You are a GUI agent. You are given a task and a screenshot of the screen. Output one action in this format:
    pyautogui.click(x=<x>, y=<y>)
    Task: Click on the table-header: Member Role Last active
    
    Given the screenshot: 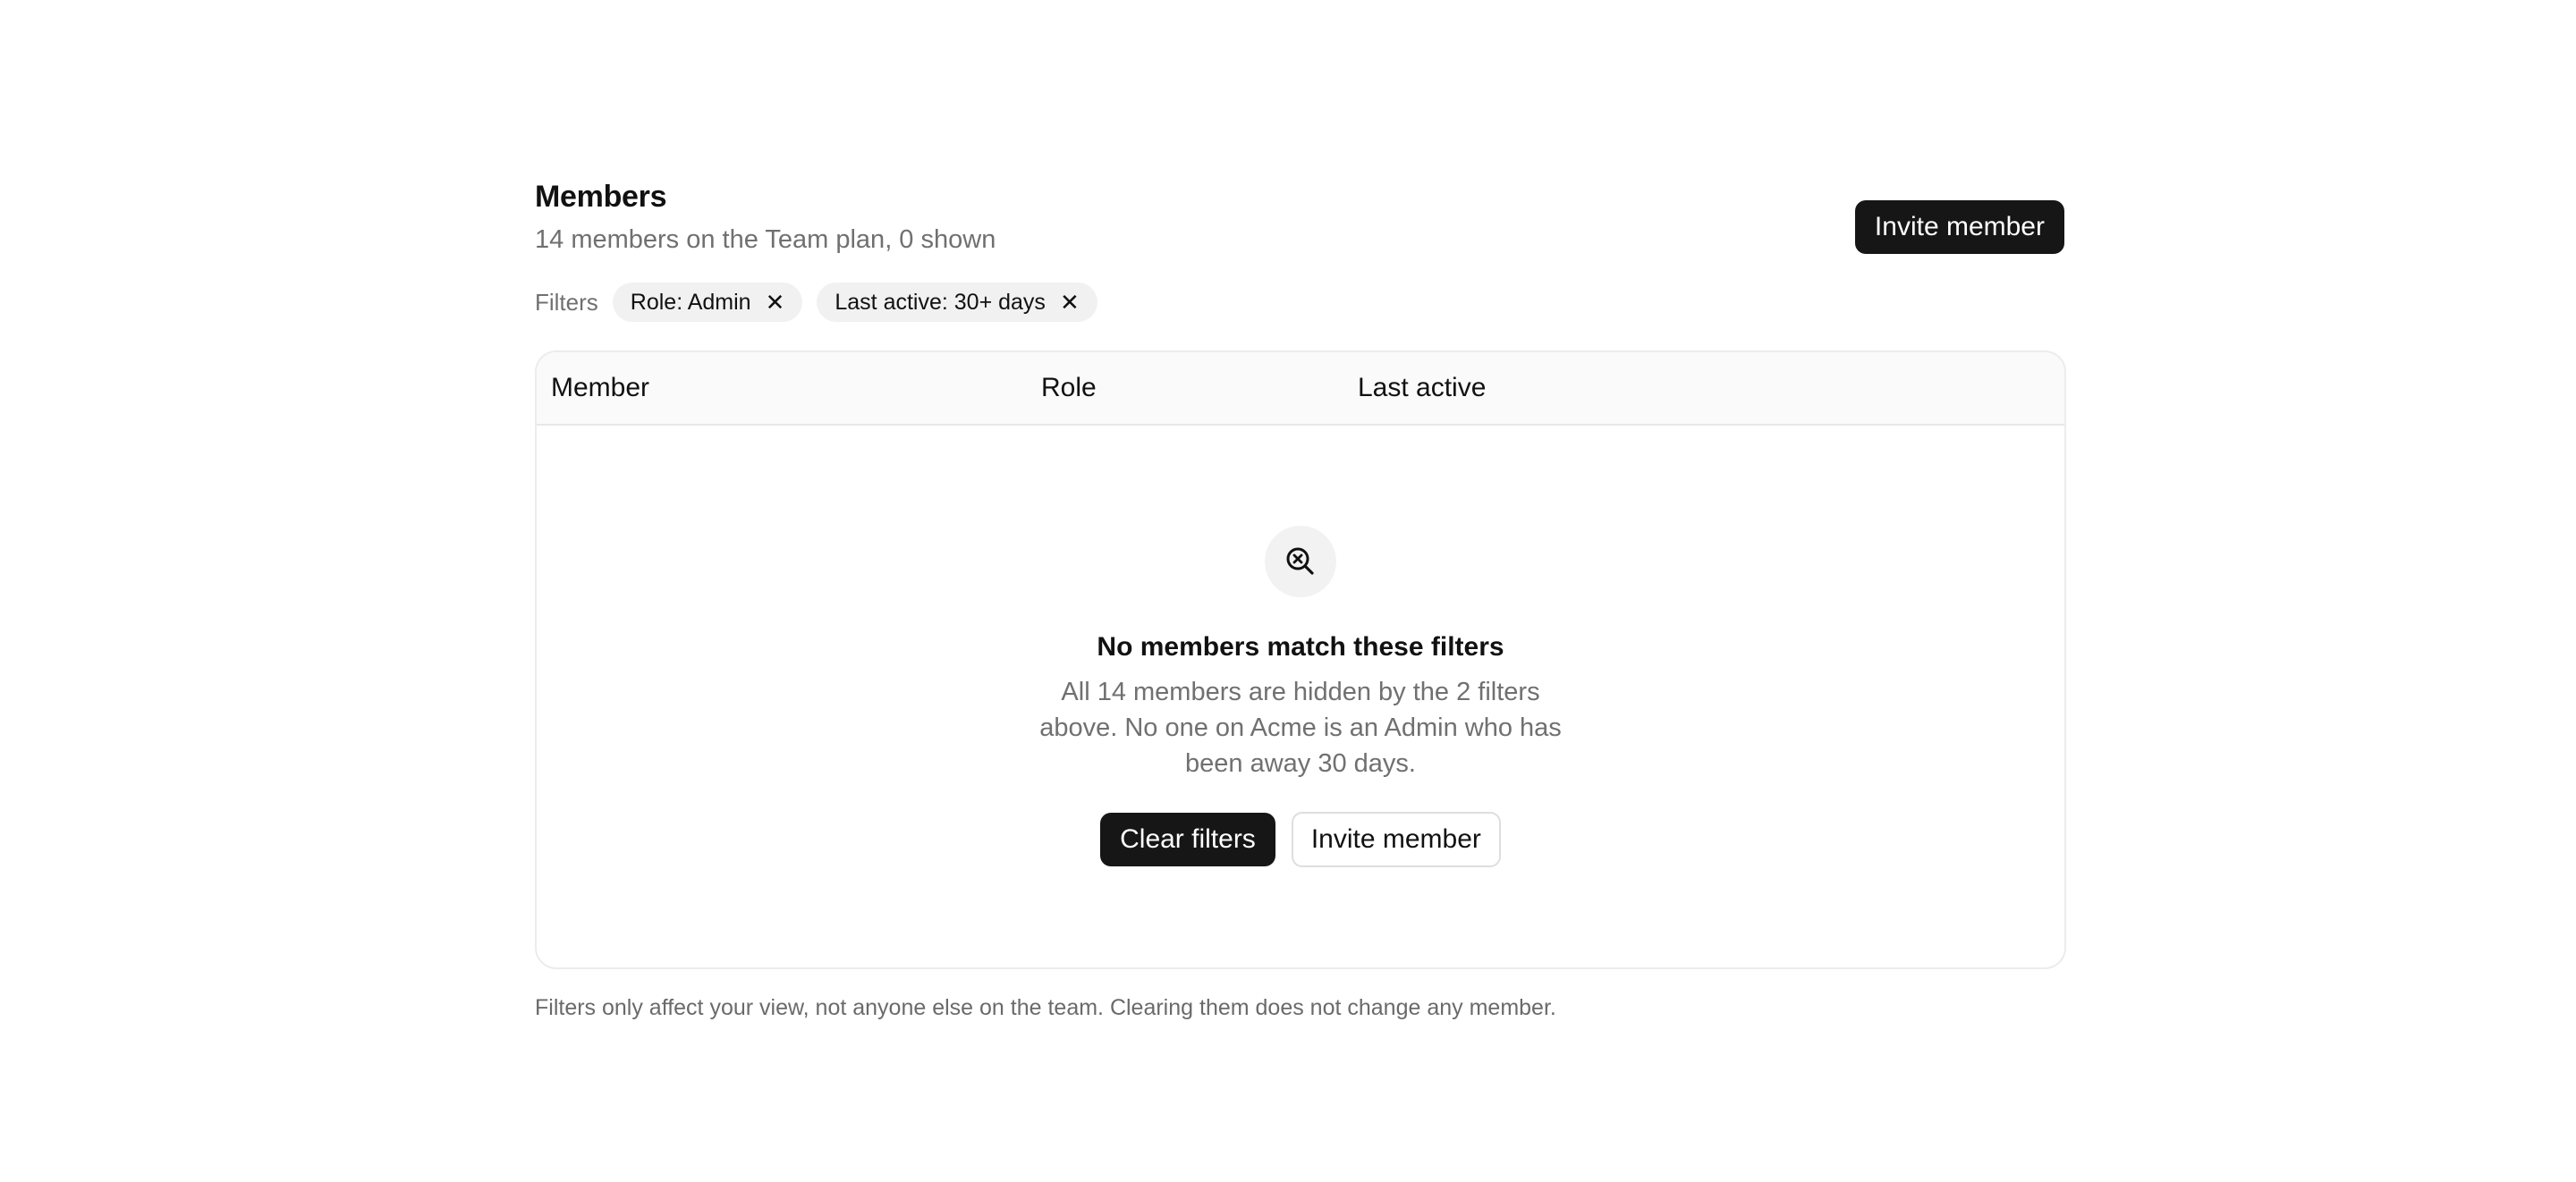 What is the action you would take?
    pyautogui.click(x=1300, y=389)
    